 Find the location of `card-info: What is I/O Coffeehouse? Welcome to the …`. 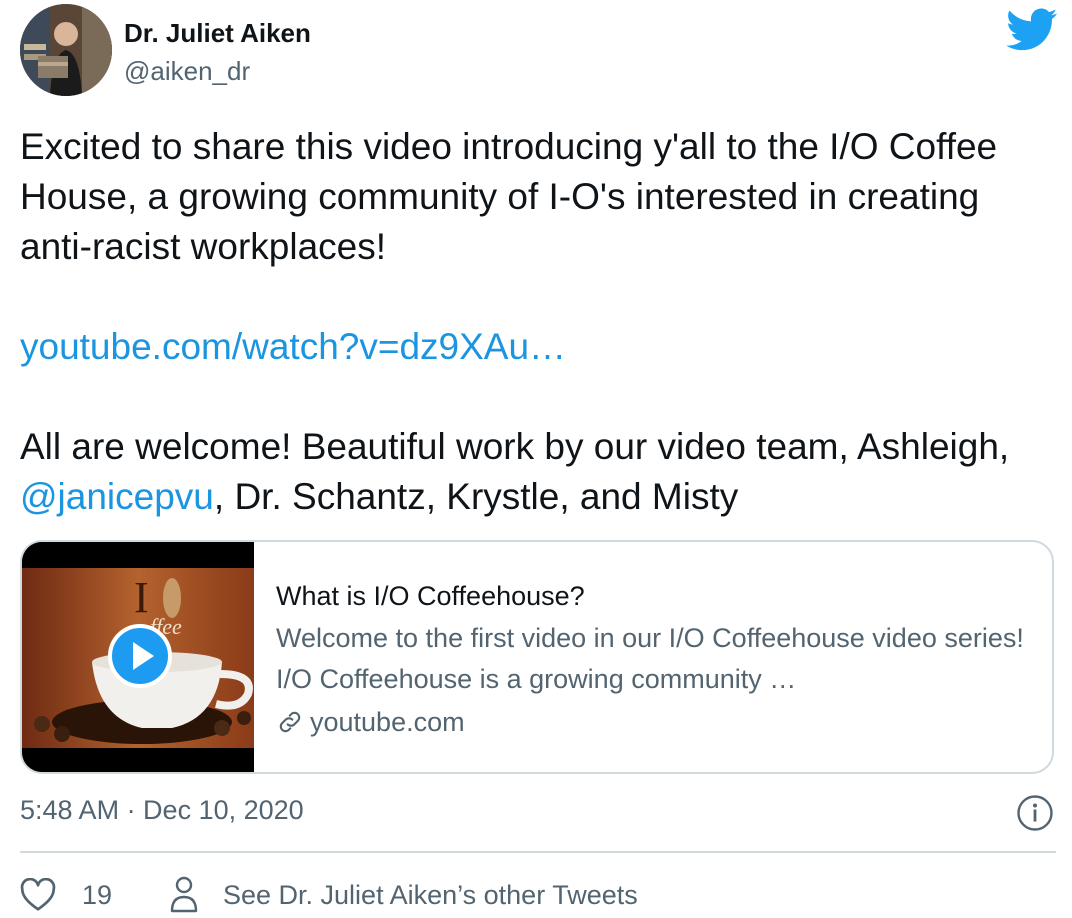

card-info: What is I/O Coffeehouse? Welcome to the … is located at coordinates (656, 660).